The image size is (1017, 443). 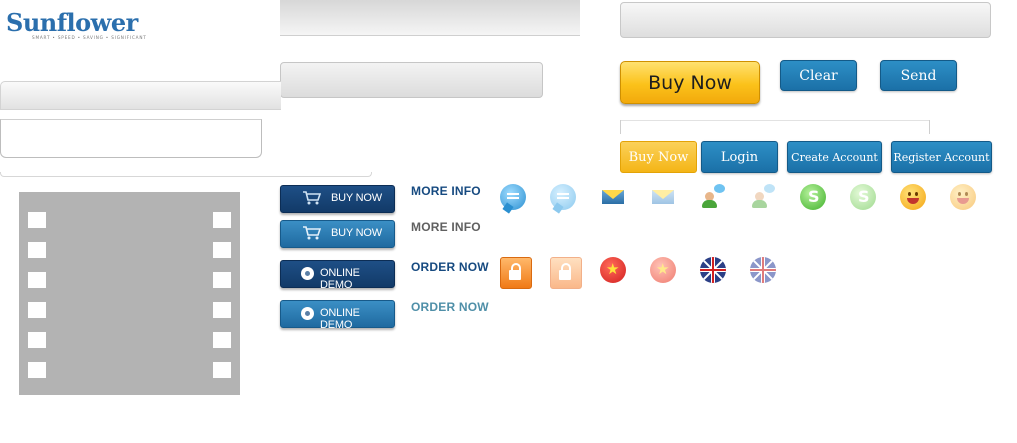 I want to click on order-now-link: ORDER NOW, so click(x=450, y=267).